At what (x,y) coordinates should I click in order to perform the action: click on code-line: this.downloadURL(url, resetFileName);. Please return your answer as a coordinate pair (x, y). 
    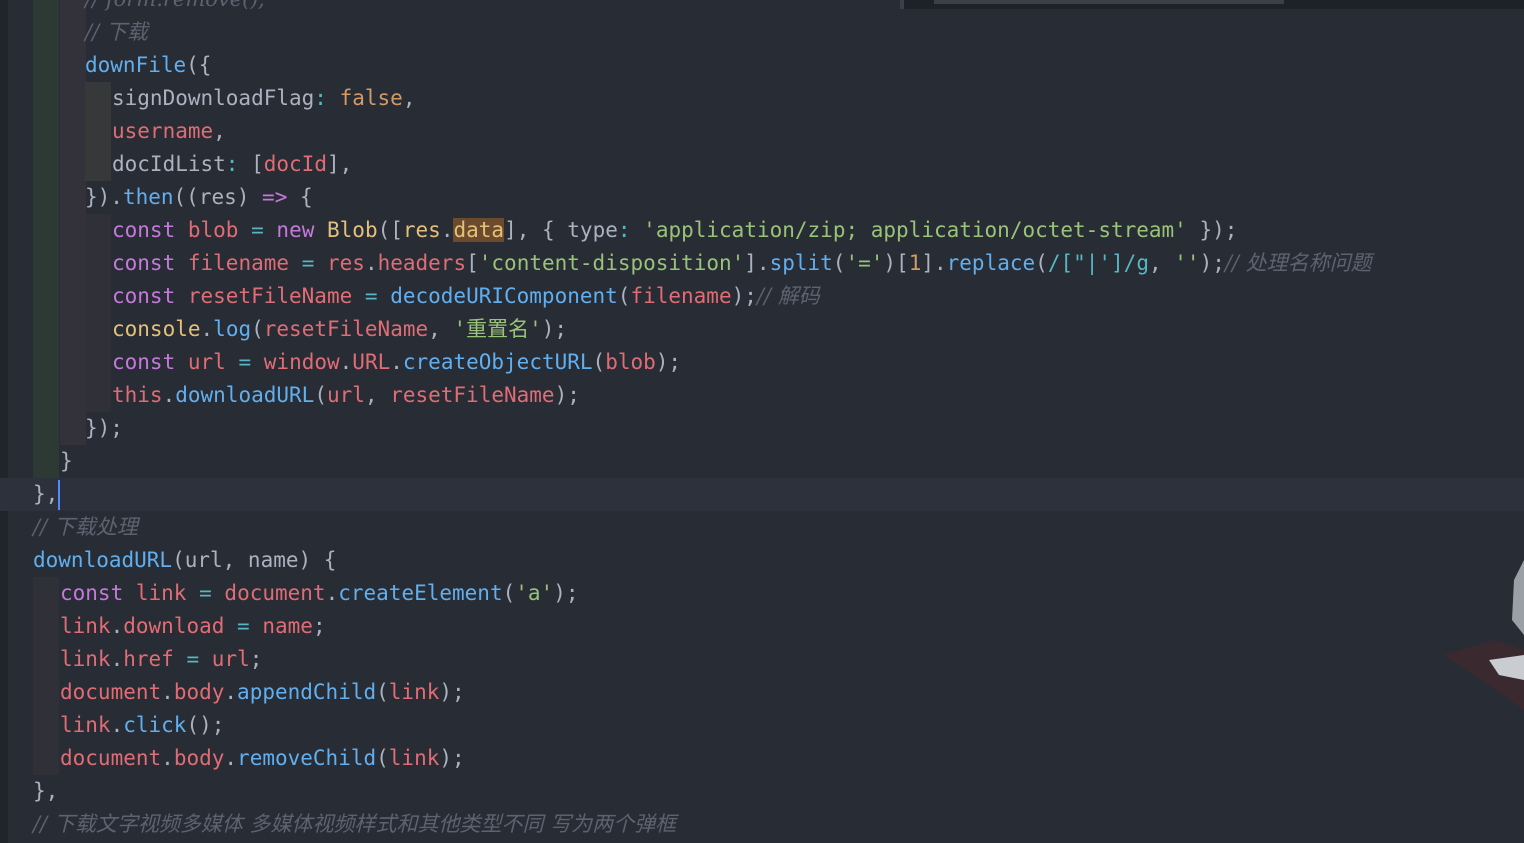
    Looking at the image, I should click on (762, 395).